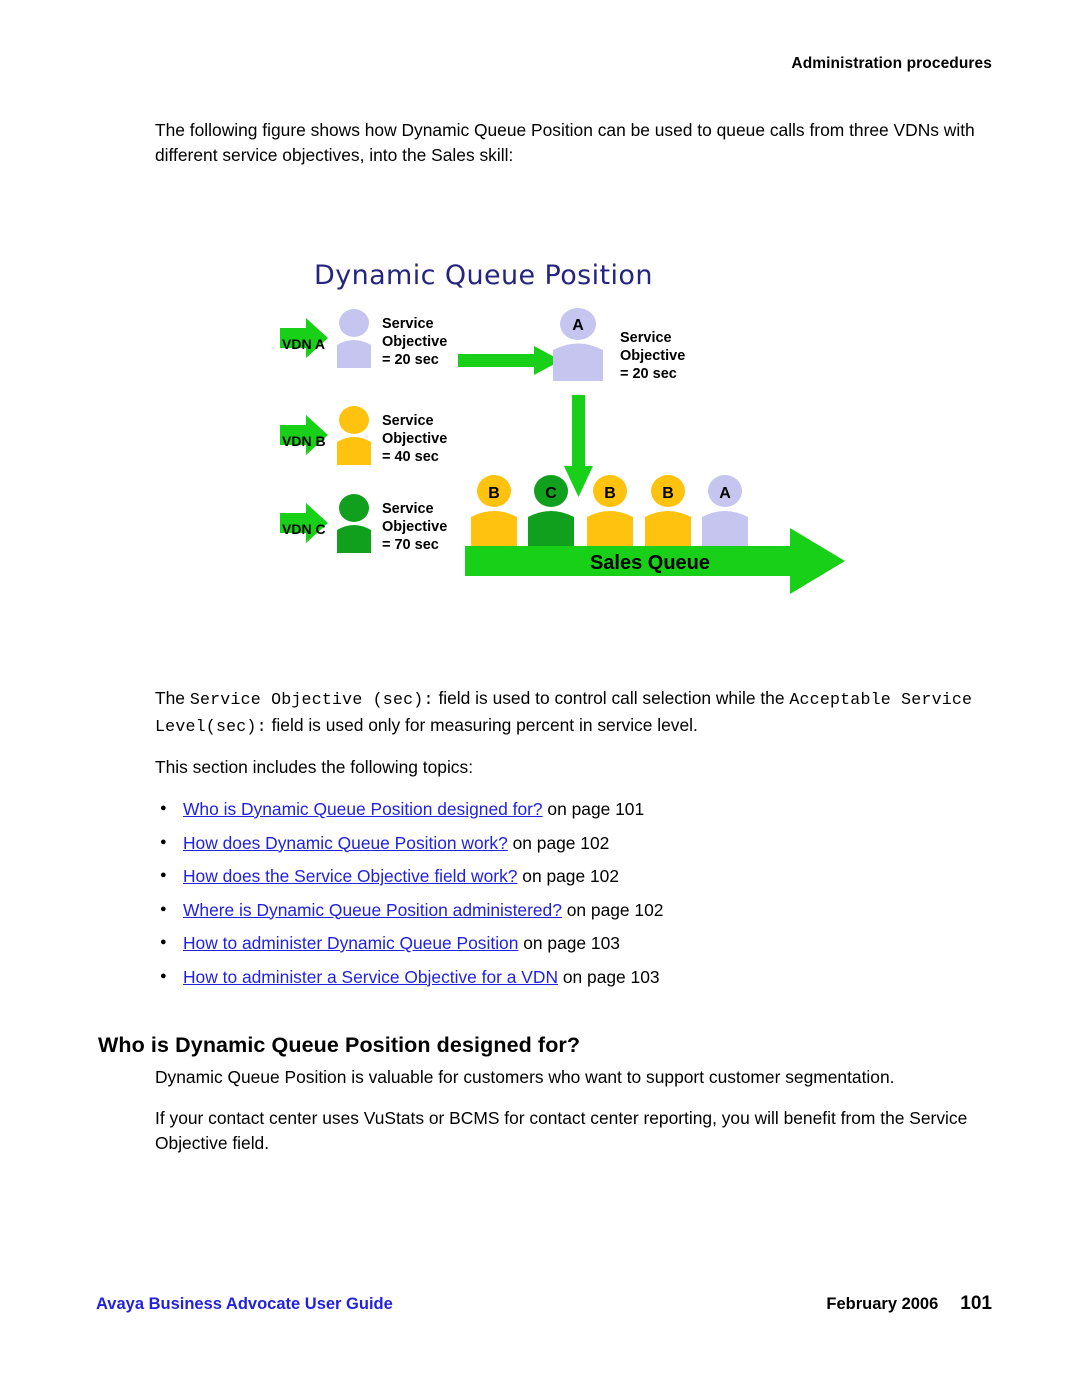  I want to click on queue-badge: A, so click(725, 493).